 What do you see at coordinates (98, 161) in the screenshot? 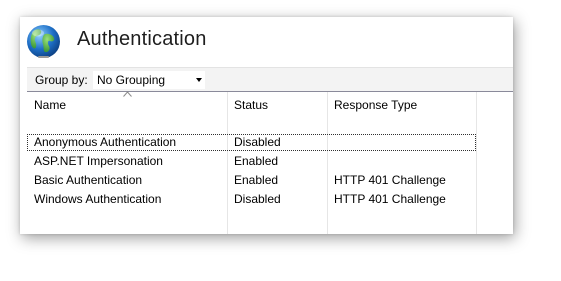
I see `cell-name: ASP.NET Impersonation` at bounding box center [98, 161].